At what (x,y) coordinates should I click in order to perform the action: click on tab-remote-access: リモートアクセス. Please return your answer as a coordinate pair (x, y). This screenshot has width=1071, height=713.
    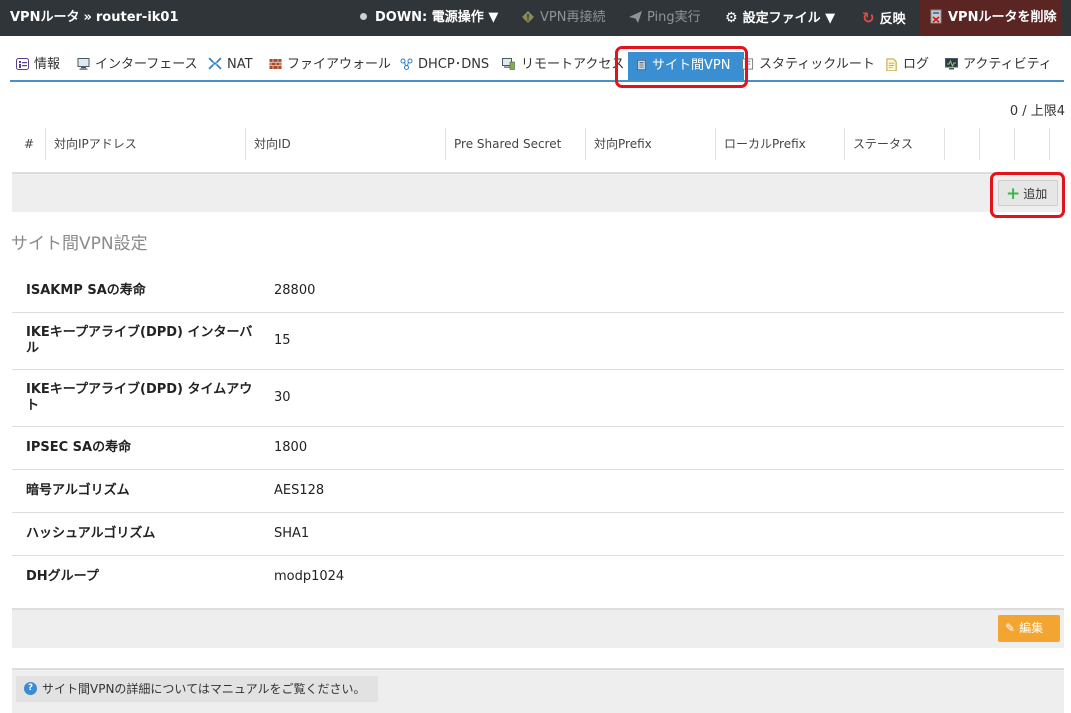
    Looking at the image, I should click on (562, 65).